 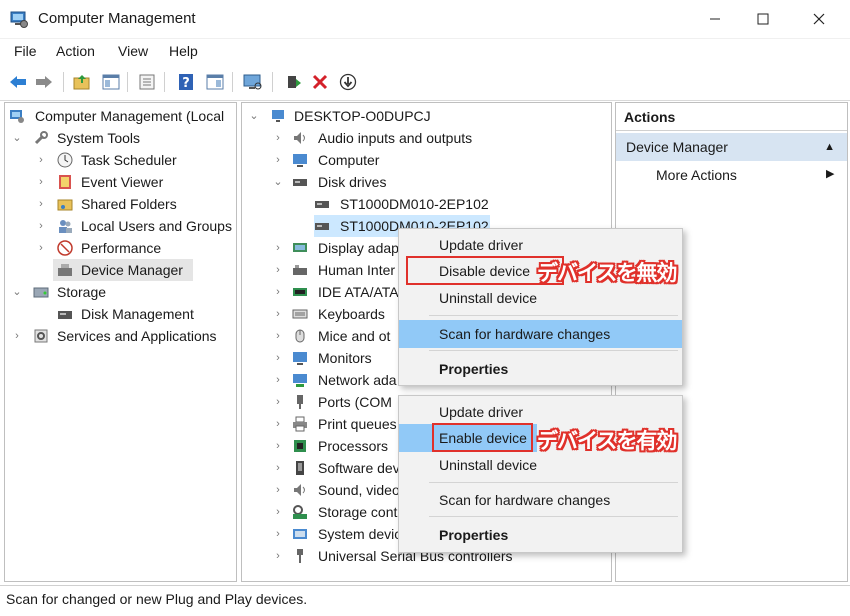 I want to click on more-actions-label: More Actions, so click(x=696, y=175).